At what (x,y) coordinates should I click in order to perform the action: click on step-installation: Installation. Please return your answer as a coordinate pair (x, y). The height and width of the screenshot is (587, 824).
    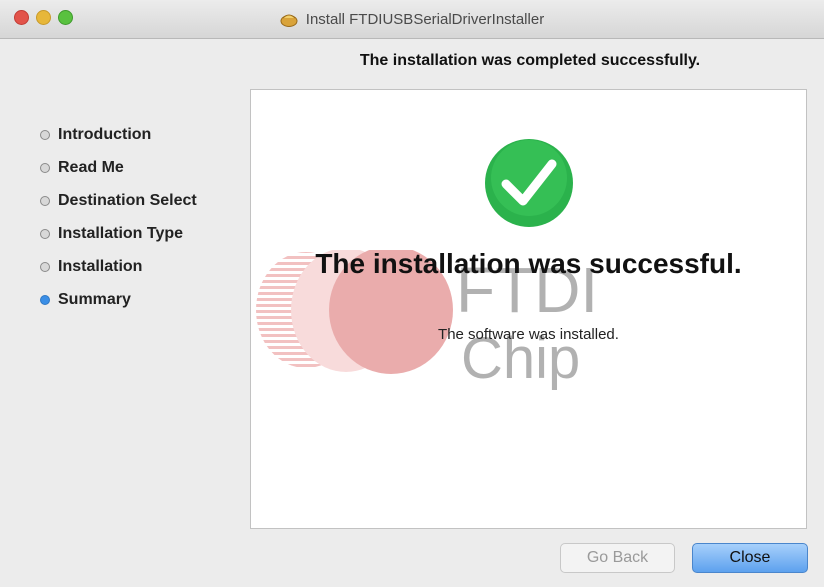
    Looking at the image, I should click on (140, 266).